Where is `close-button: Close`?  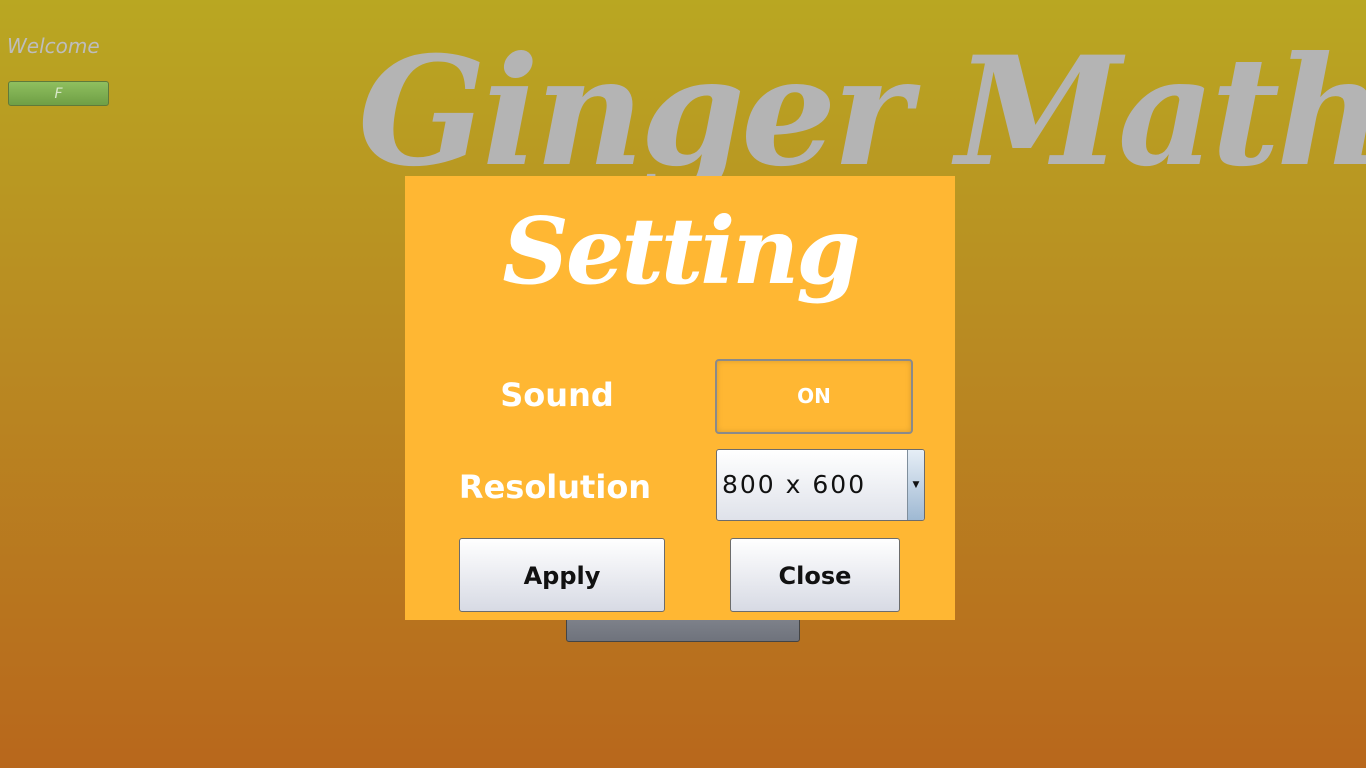
close-button: Close is located at coordinates (815, 575).